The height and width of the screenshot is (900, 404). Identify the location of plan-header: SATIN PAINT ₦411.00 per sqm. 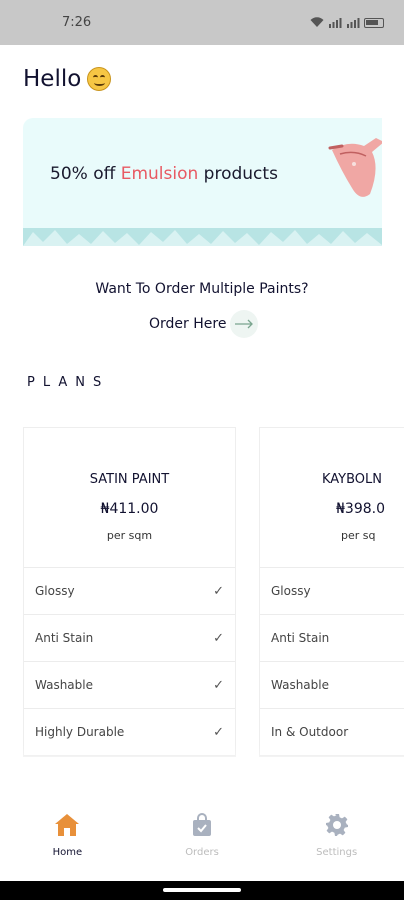
(129, 498).